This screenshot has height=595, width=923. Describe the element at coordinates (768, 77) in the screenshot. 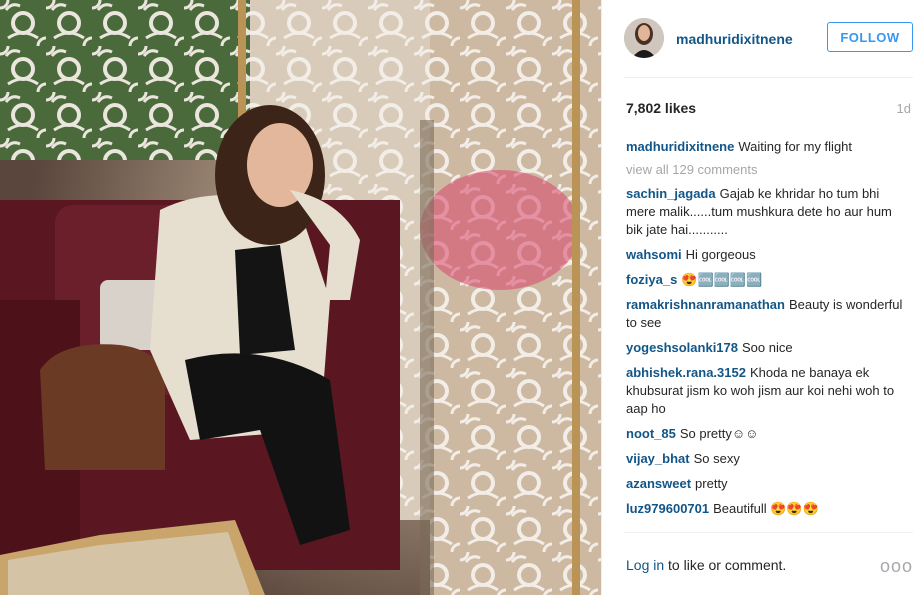

I see `header-divider` at that location.